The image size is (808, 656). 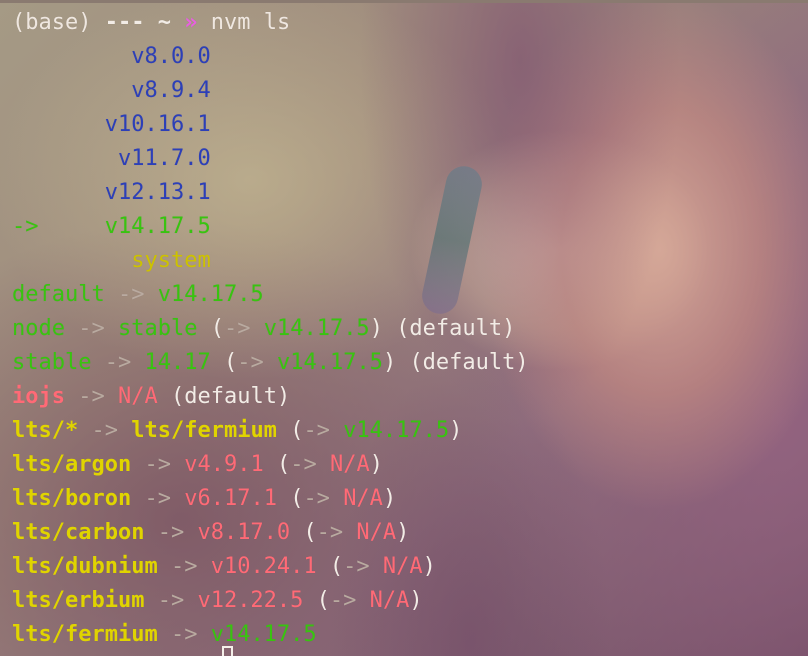 I want to click on lts-target: v14.17.5, so click(x=263, y=634).